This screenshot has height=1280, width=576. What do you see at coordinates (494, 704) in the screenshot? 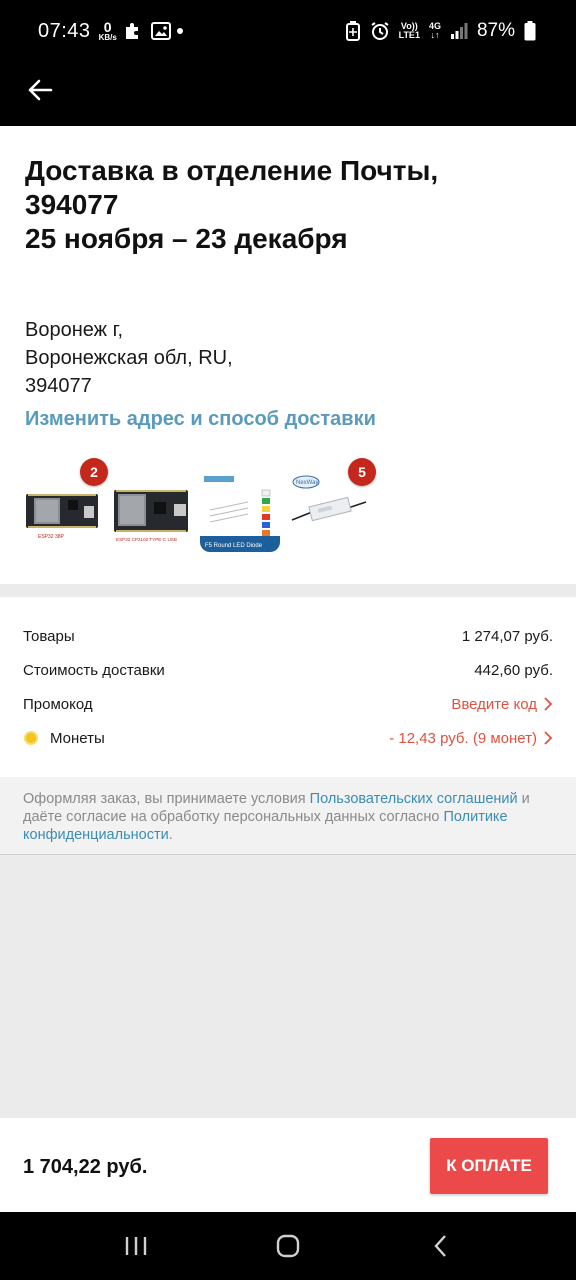
I see `promo-value: Введите код` at bounding box center [494, 704].